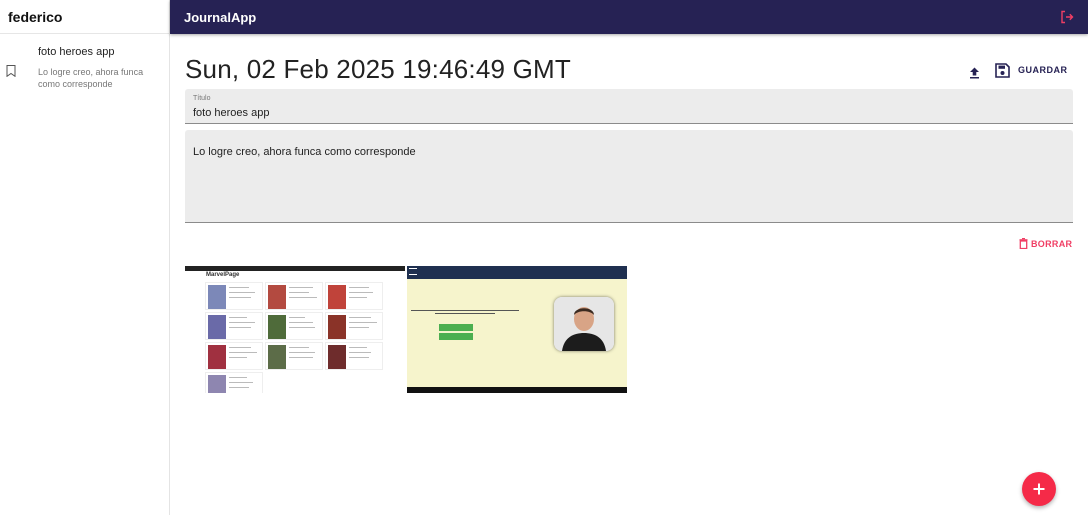 This screenshot has height=515, width=1088. Describe the element at coordinates (517, 390) in the screenshot. I see `thumbnail-footer` at that location.